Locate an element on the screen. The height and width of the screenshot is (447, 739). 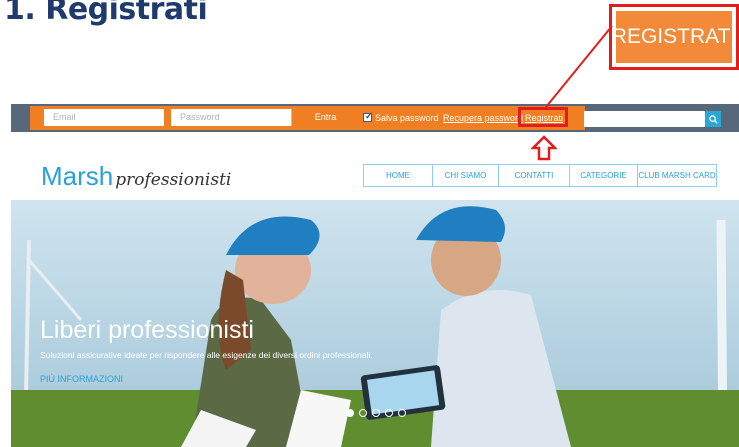
search-icon is located at coordinates (713, 119).